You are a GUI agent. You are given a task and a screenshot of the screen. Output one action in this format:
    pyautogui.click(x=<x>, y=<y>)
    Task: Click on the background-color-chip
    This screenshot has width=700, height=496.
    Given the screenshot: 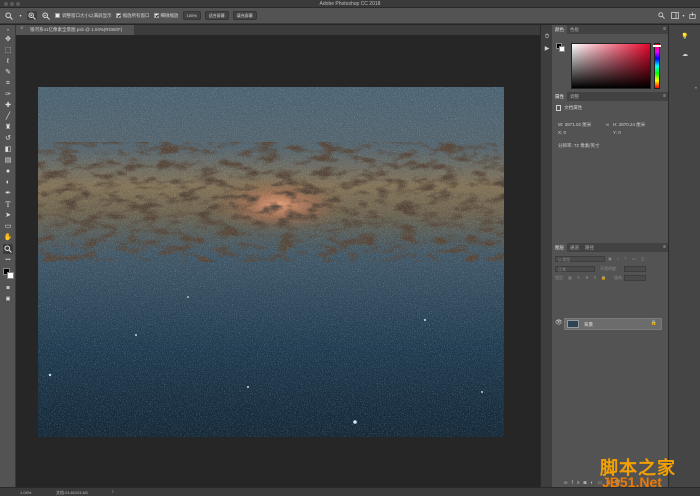 What is the action you would take?
    pyautogui.click(x=562, y=49)
    